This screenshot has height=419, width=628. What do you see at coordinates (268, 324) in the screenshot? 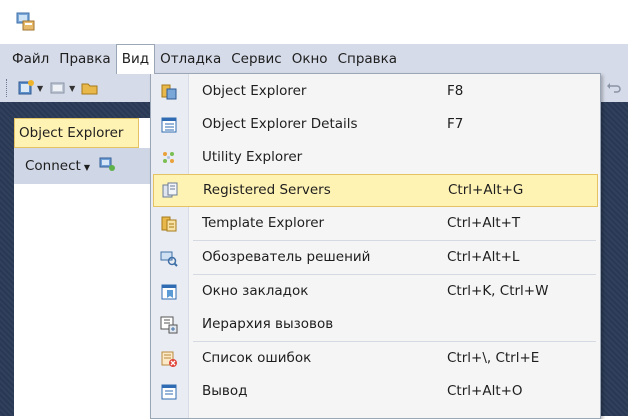
I see `menu-item-label: Иерархия вызовов` at bounding box center [268, 324].